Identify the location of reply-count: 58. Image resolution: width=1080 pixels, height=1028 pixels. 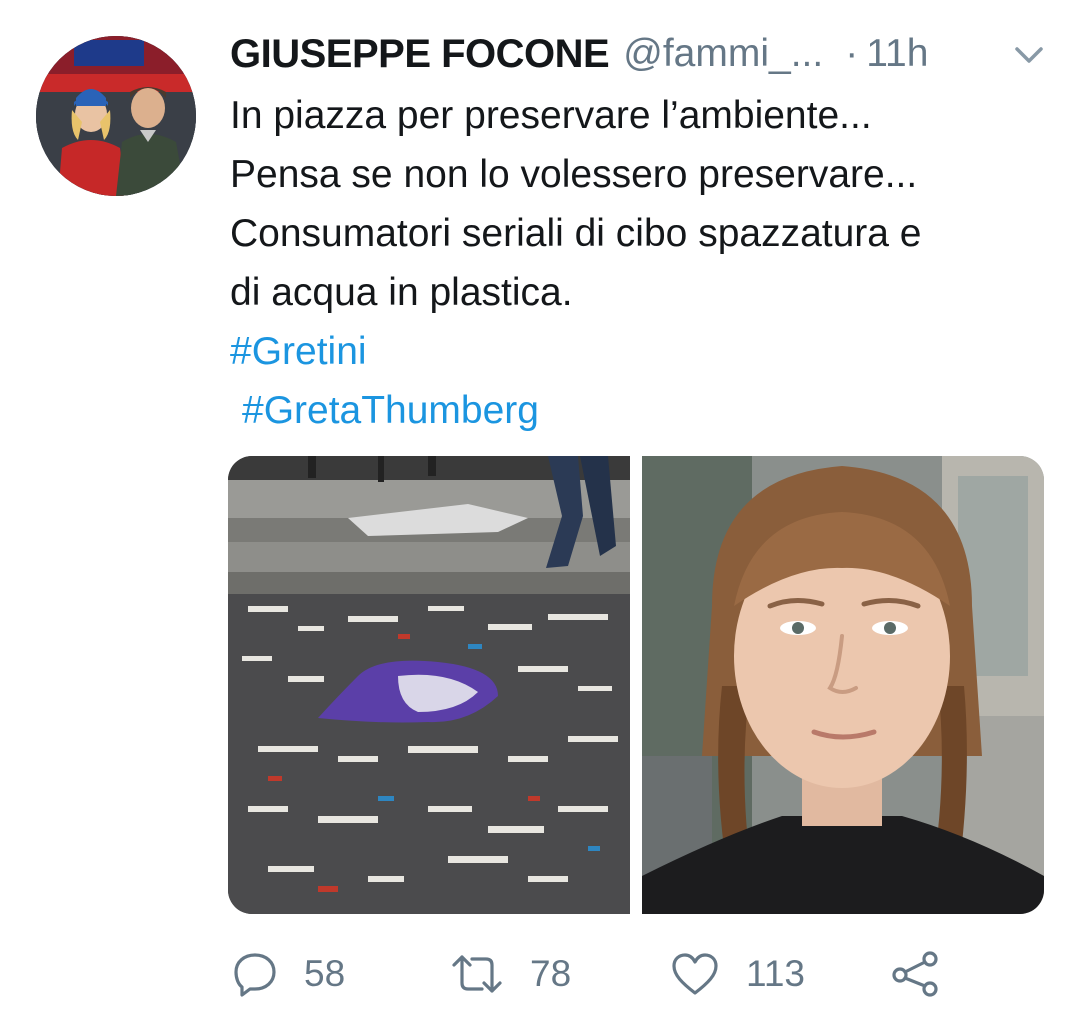
(325, 973).